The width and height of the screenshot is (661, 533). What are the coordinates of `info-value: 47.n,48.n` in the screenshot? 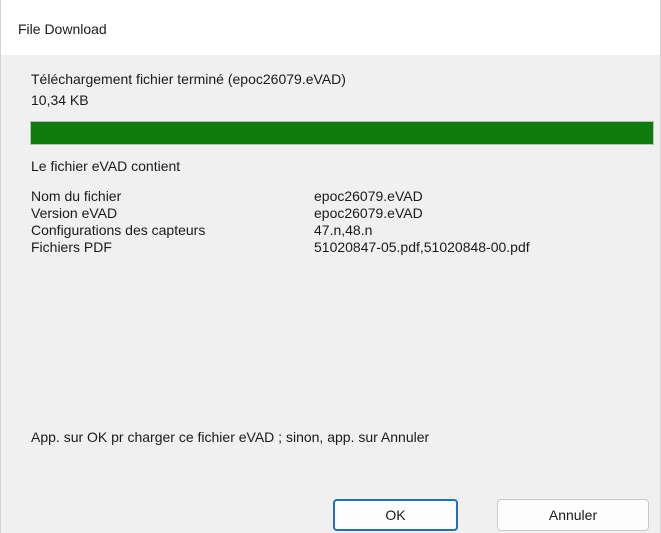 It's located at (343, 230).